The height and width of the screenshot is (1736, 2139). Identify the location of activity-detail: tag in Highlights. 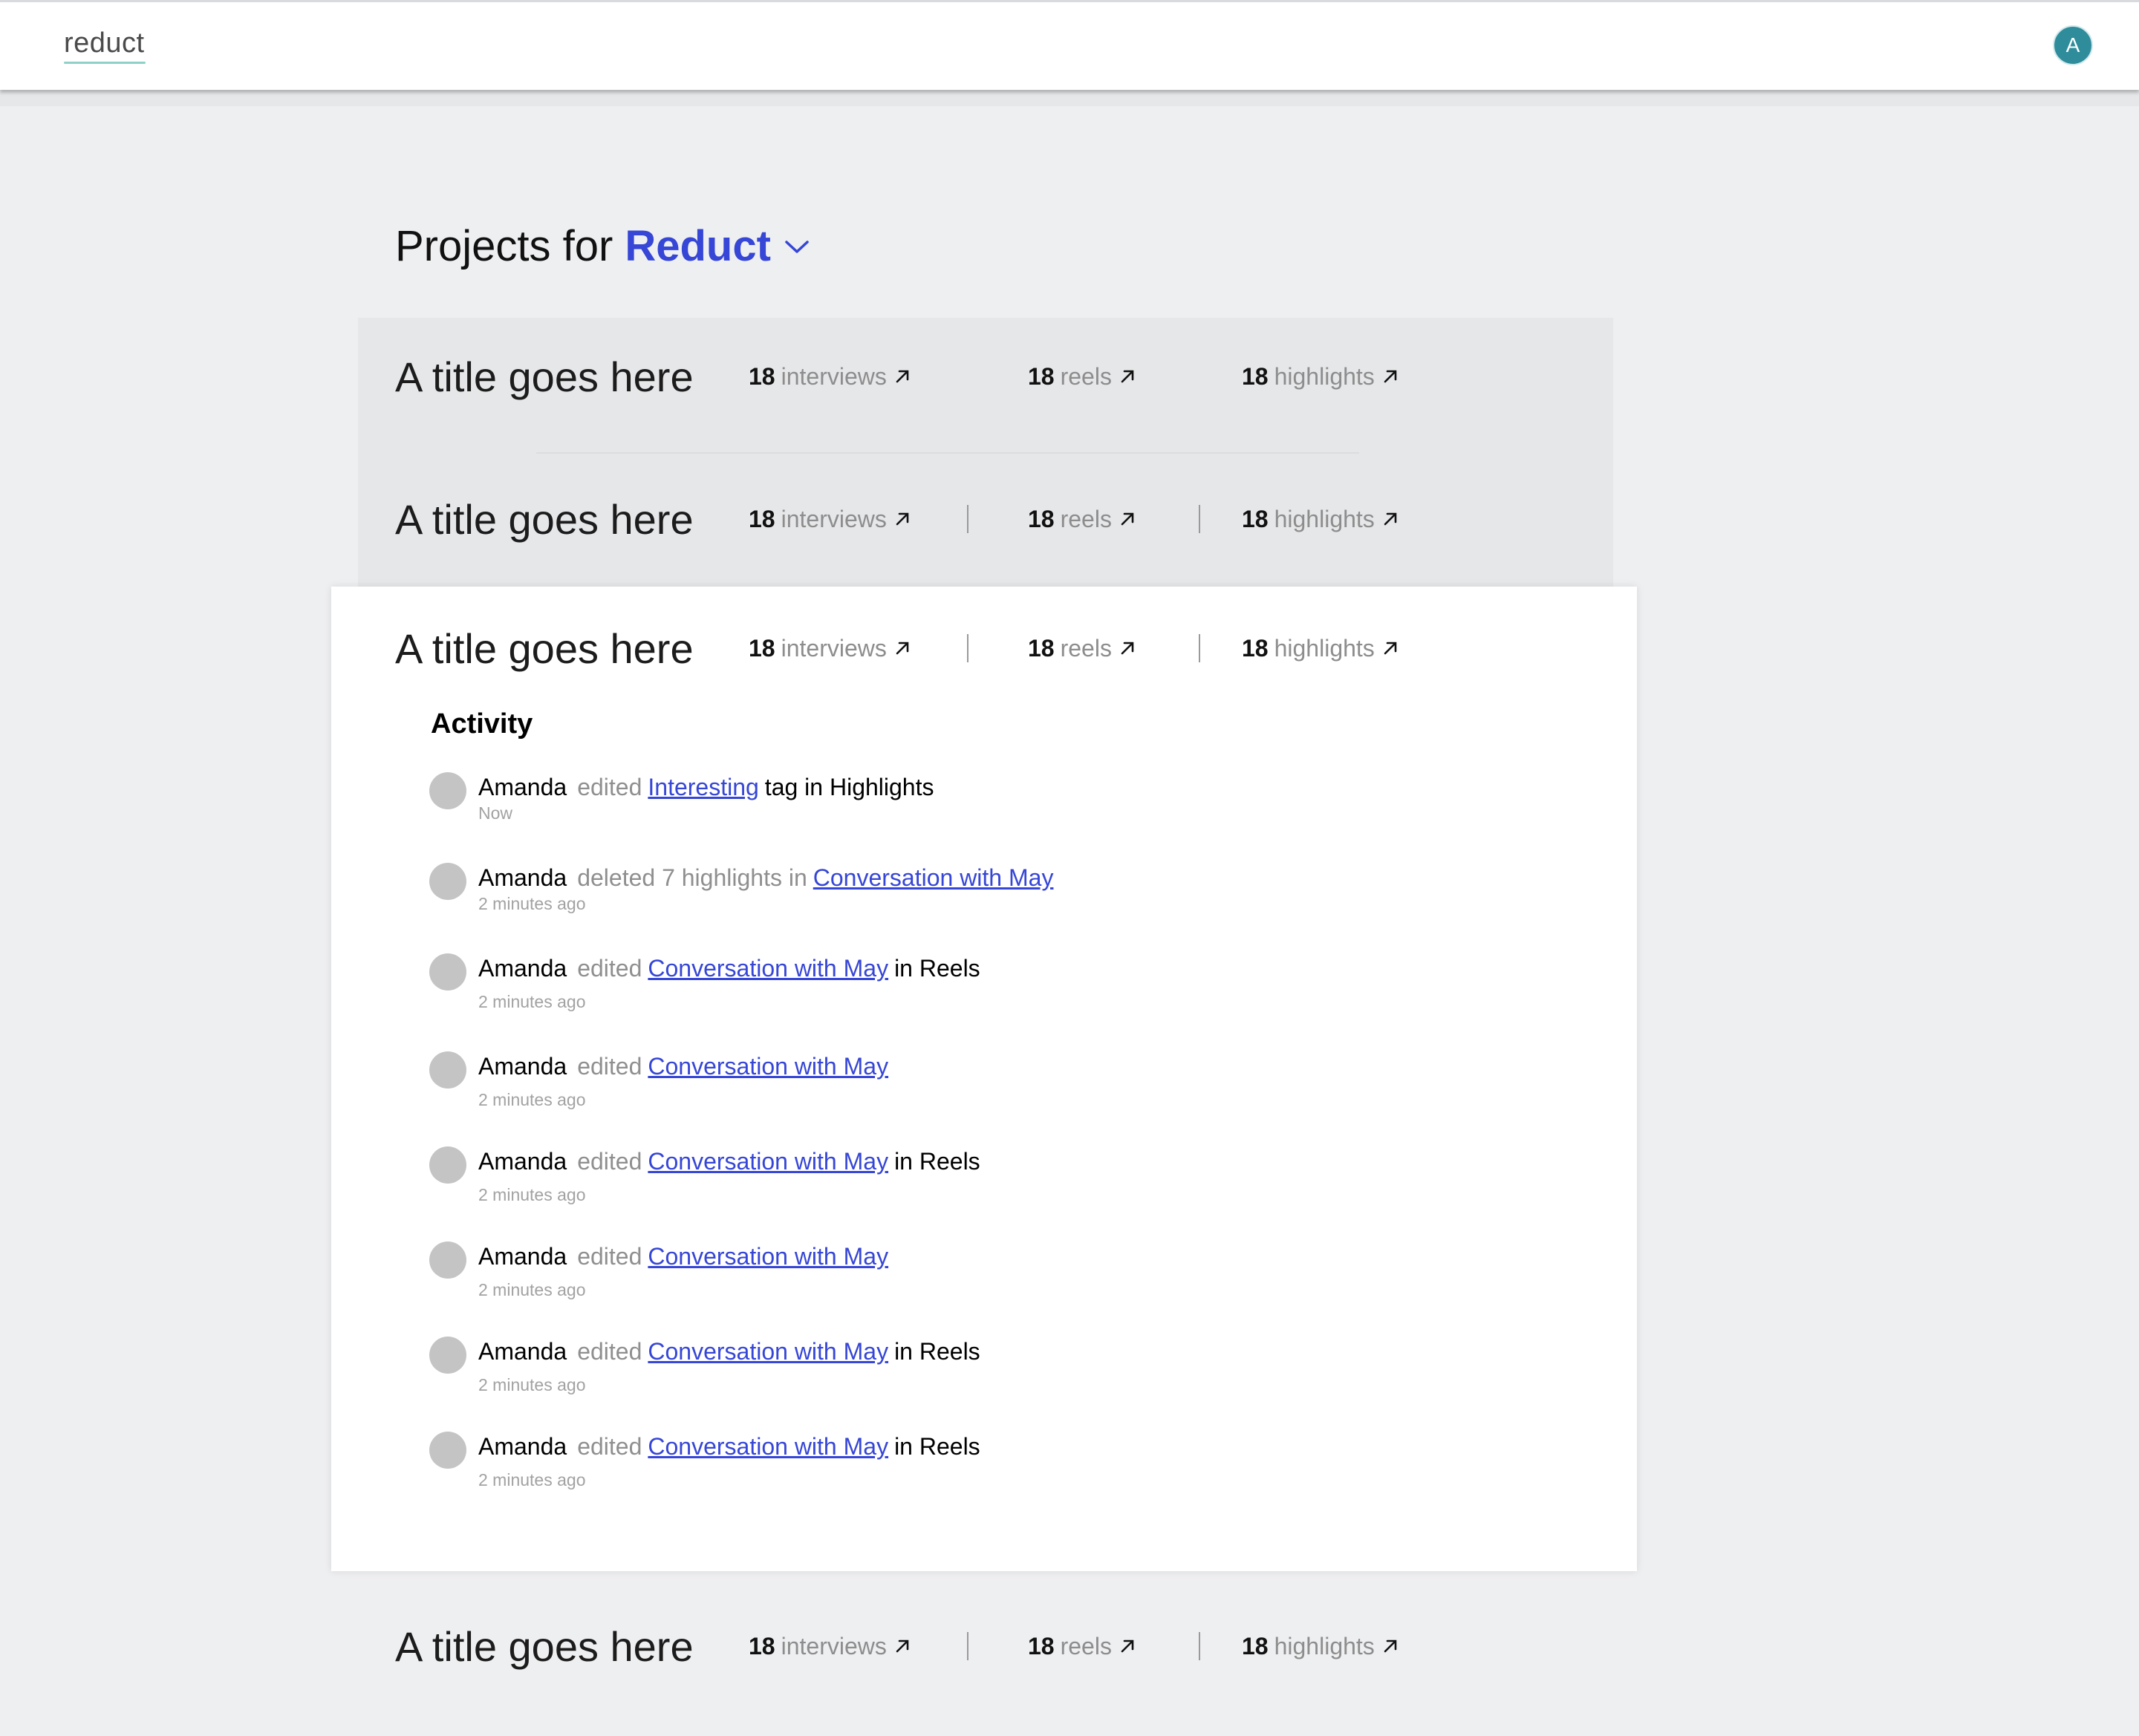
(849, 787).